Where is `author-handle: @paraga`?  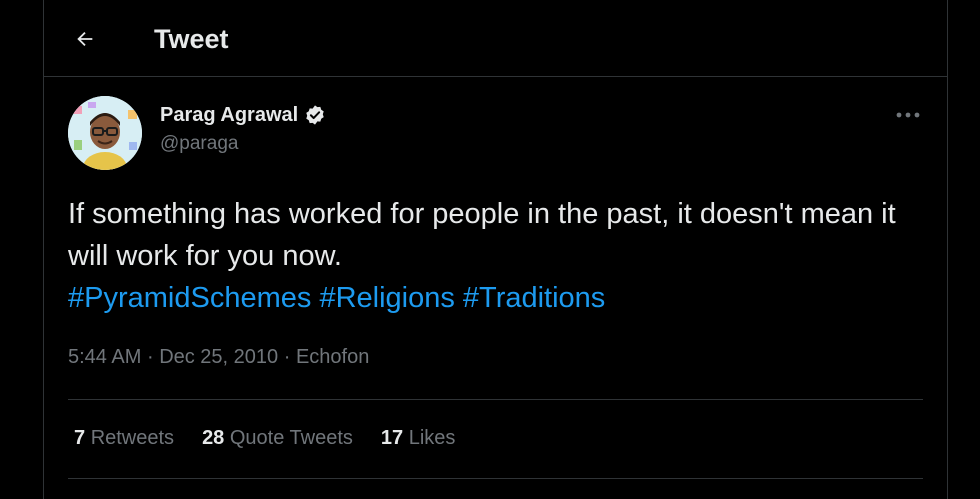
author-handle: @paraga is located at coordinates (243, 144).